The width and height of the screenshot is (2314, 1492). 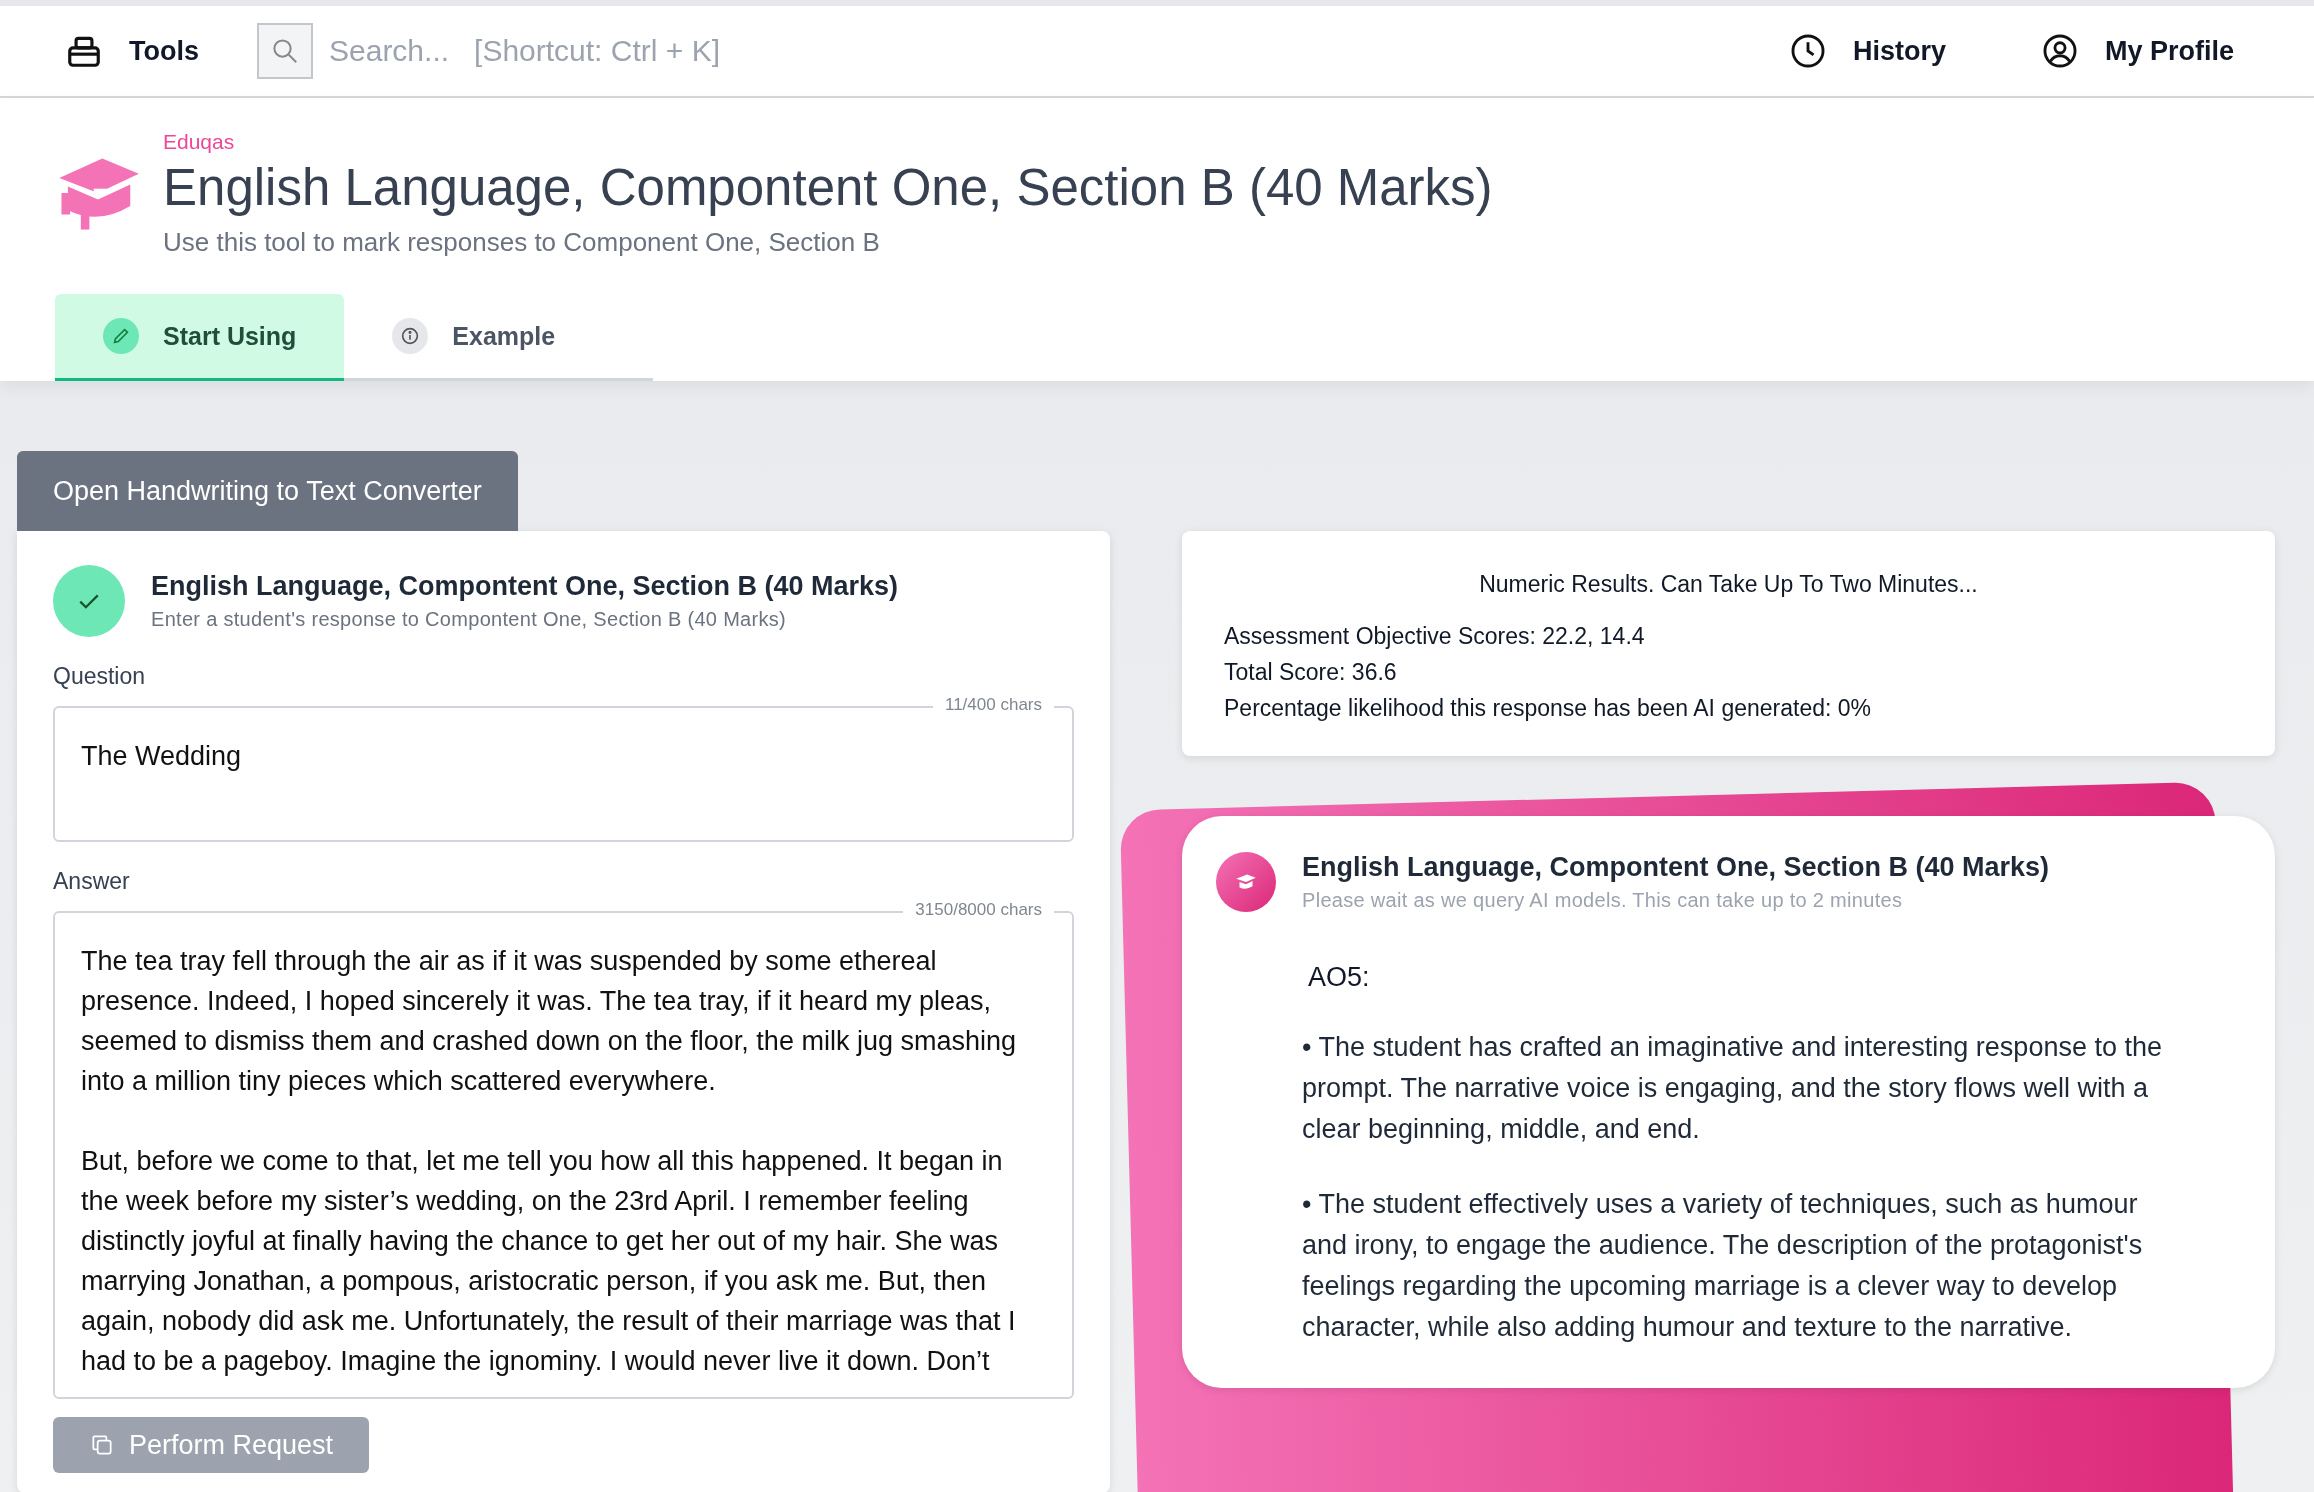 What do you see at coordinates (474, 337) in the screenshot?
I see `tab: Example` at bounding box center [474, 337].